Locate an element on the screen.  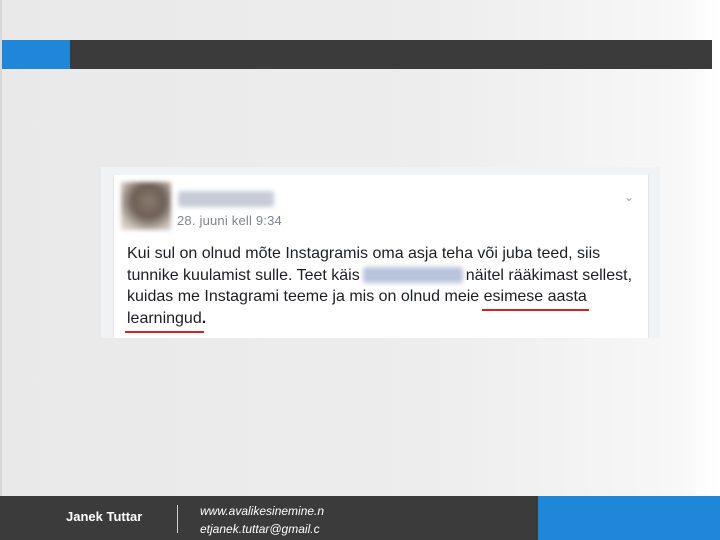
footer-divider is located at coordinates (177, 519).